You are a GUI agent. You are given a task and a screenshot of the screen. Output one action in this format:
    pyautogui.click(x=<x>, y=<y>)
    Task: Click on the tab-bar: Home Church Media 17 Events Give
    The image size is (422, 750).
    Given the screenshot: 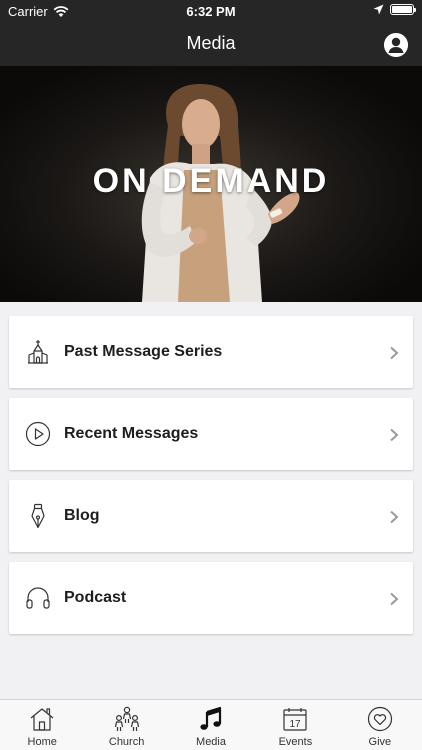 What is the action you would take?
    pyautogui.click(x=211, y=724)
    